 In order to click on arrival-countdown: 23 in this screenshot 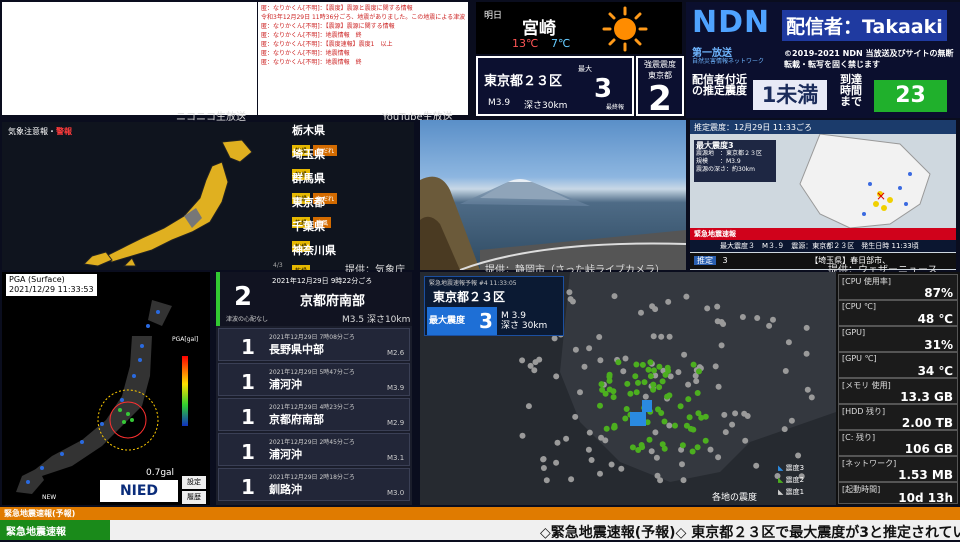, I will do `click(910, 96)`.